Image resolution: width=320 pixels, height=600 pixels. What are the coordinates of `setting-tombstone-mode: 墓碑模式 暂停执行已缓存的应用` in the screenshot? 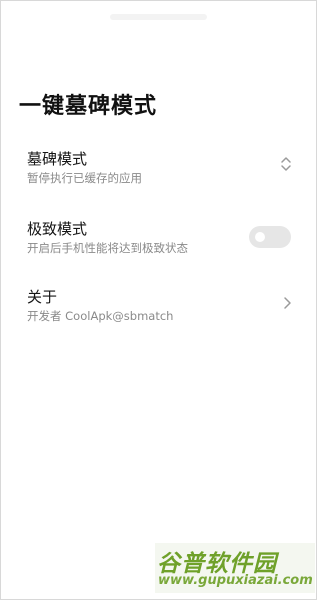 It's located at (158, 172).